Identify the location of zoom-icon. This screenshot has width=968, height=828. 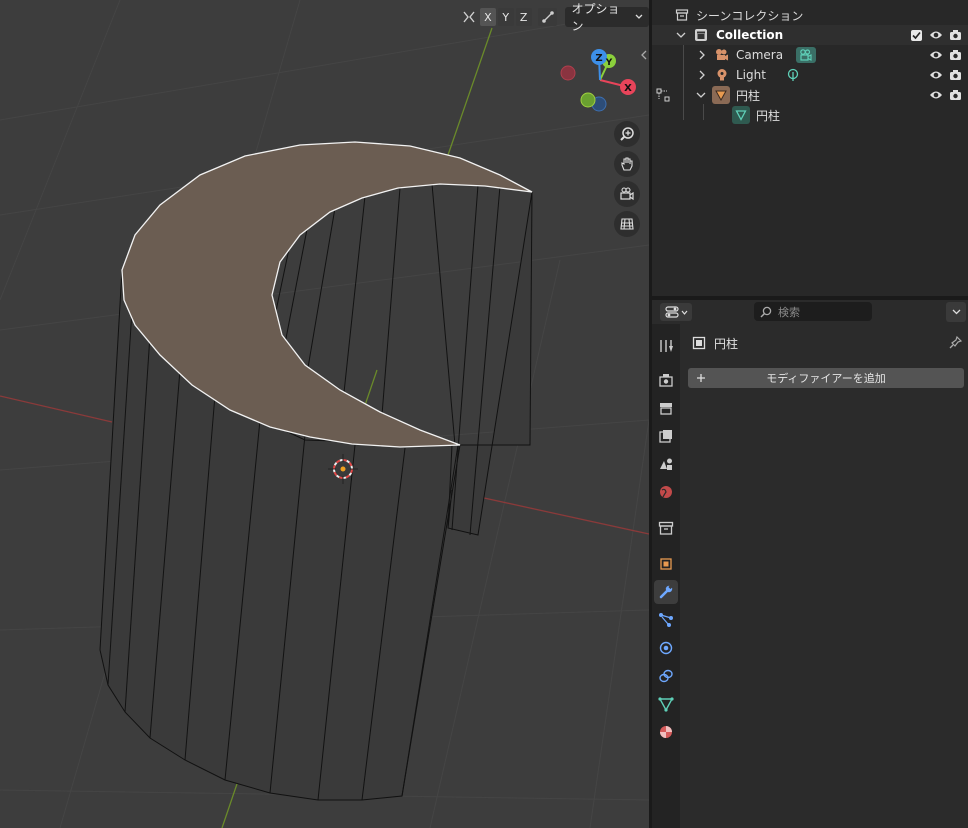
(627, 134).